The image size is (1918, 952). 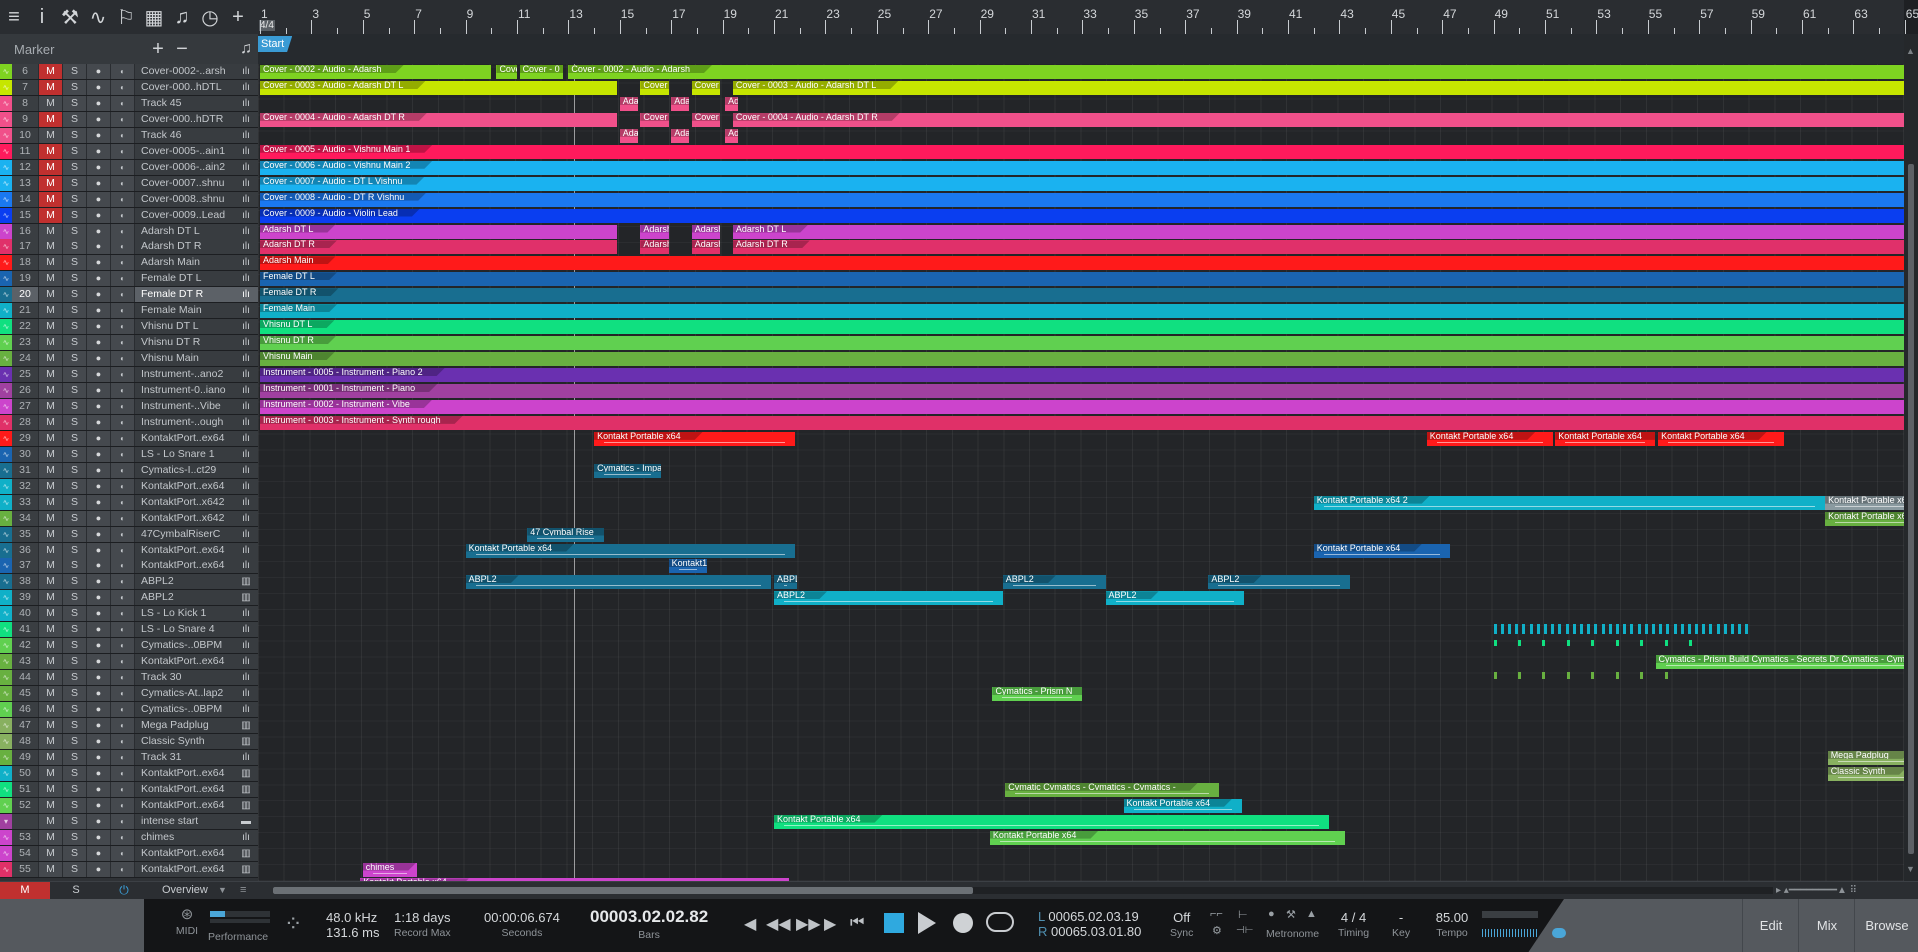 I want to click on track-name: Adarsh DT R, so click(x=184, y=247).